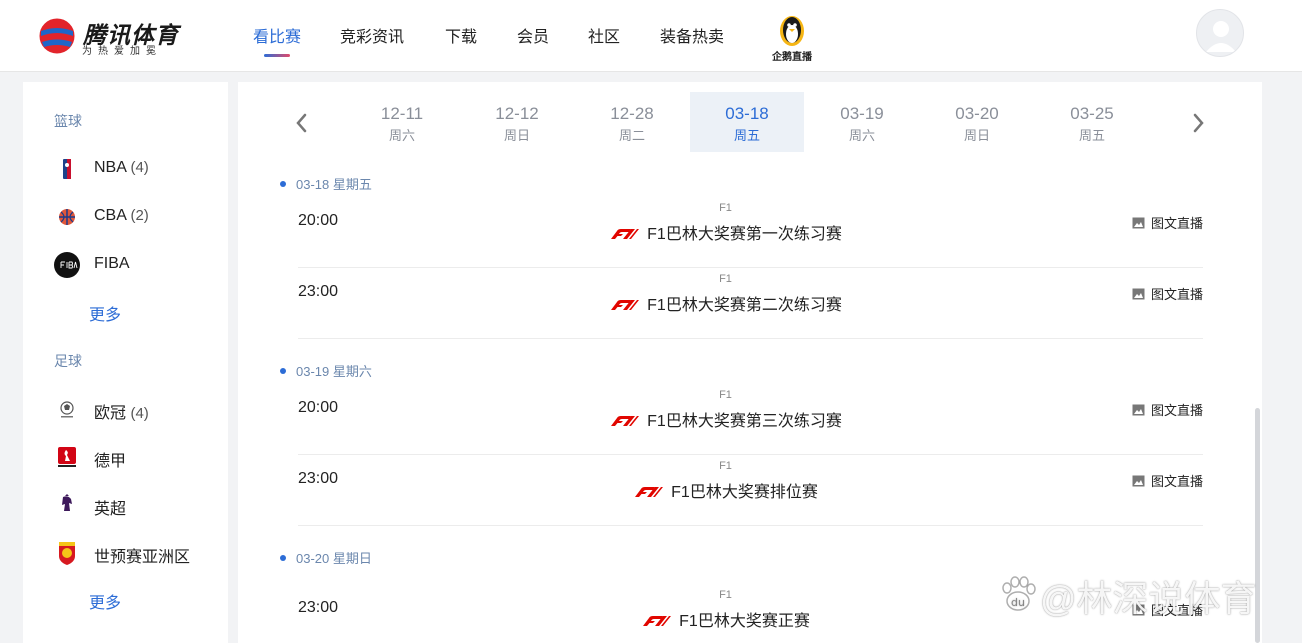 The height and width of the screenshot is (643, 1302). I want to click on sidebar-item-label: 世预赛亚洲区, so click(142, 557).